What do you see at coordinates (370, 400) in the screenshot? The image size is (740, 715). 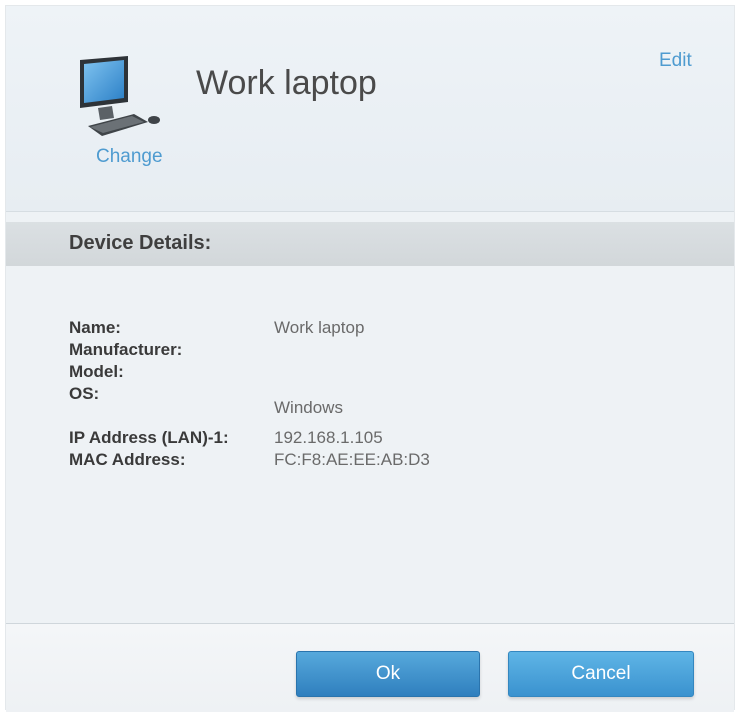 I see `detail-row-os: OS: Windows` at bounding box center [370, 400].